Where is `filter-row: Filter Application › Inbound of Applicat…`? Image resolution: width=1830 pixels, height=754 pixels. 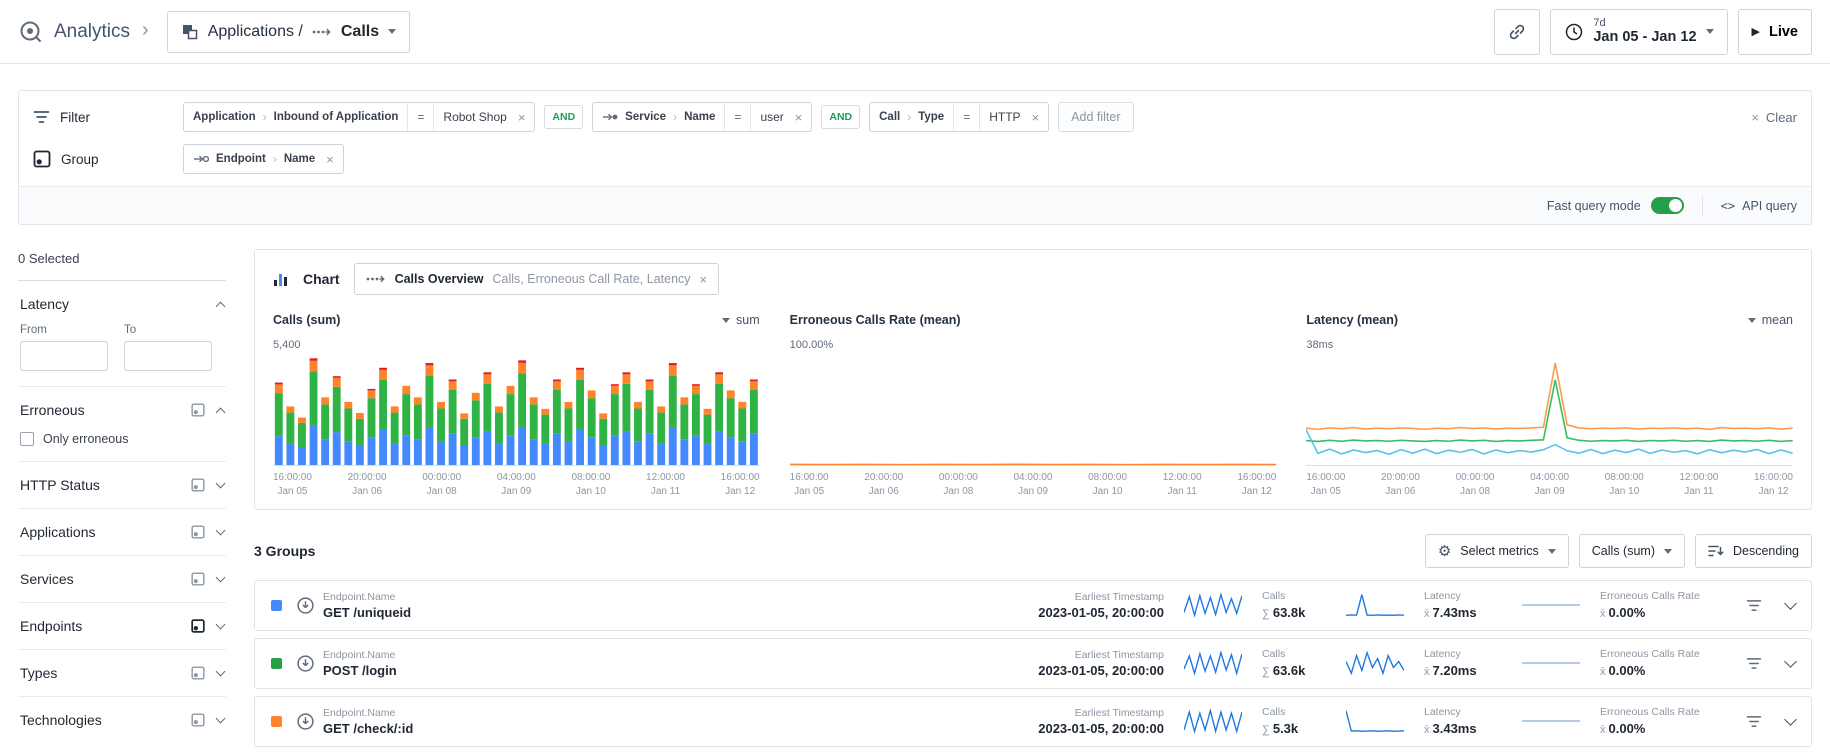
filter-row: Filter Application › Inbound of Applicat… is located at coordinates (915, 114).